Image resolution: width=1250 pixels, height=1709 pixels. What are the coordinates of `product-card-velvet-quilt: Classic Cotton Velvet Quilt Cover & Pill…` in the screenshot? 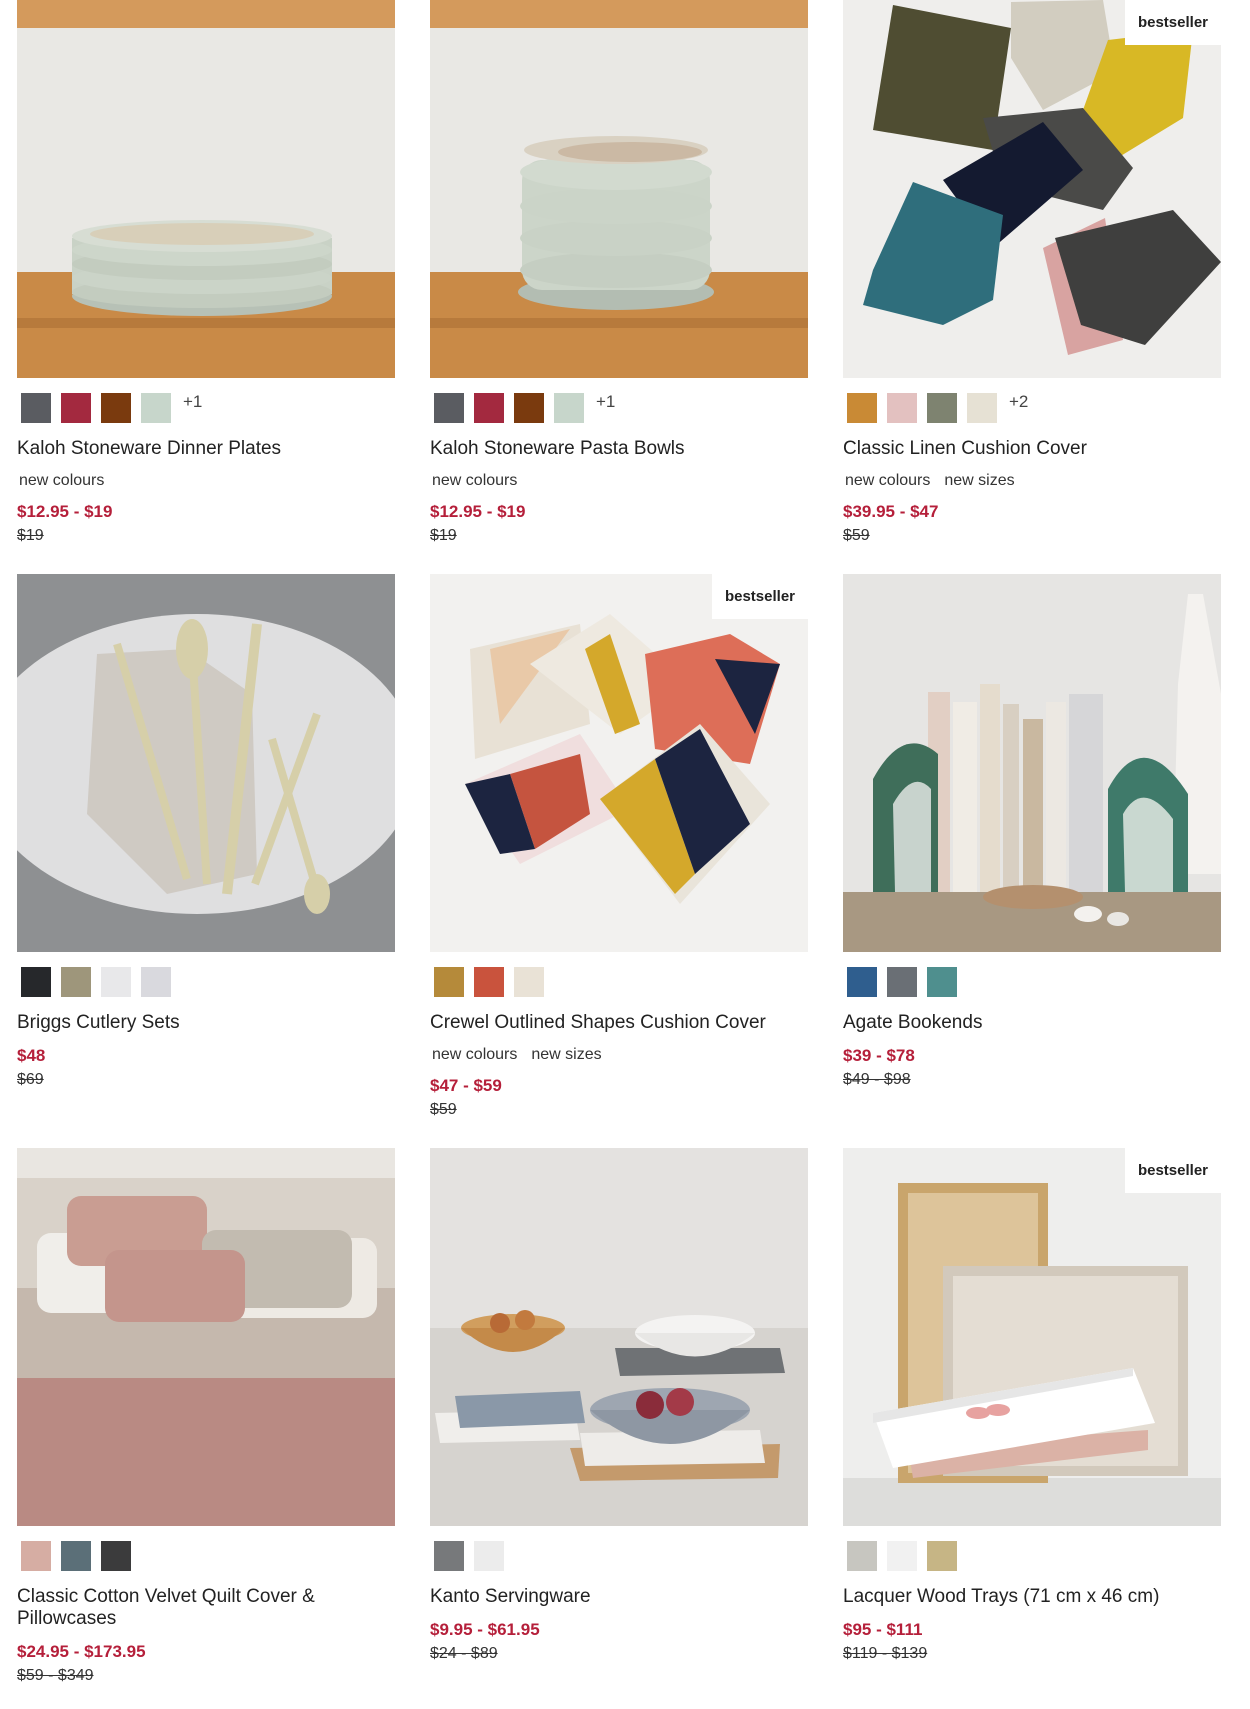 It's located at (206, 1416).